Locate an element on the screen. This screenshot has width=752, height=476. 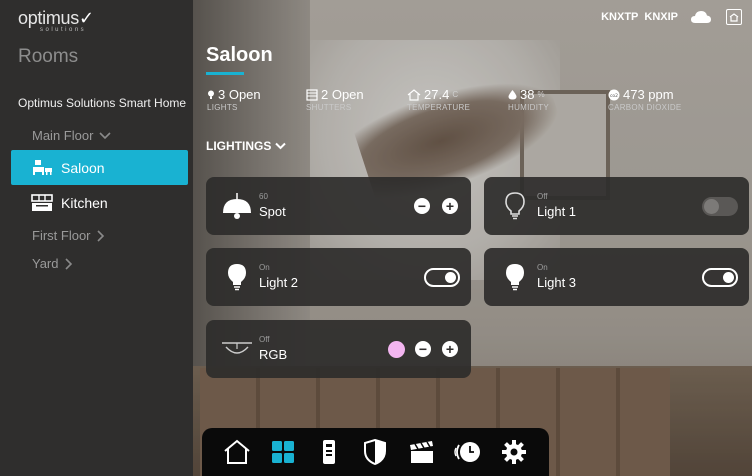
device-name: Light 1 is located at coordinates (557, 211).